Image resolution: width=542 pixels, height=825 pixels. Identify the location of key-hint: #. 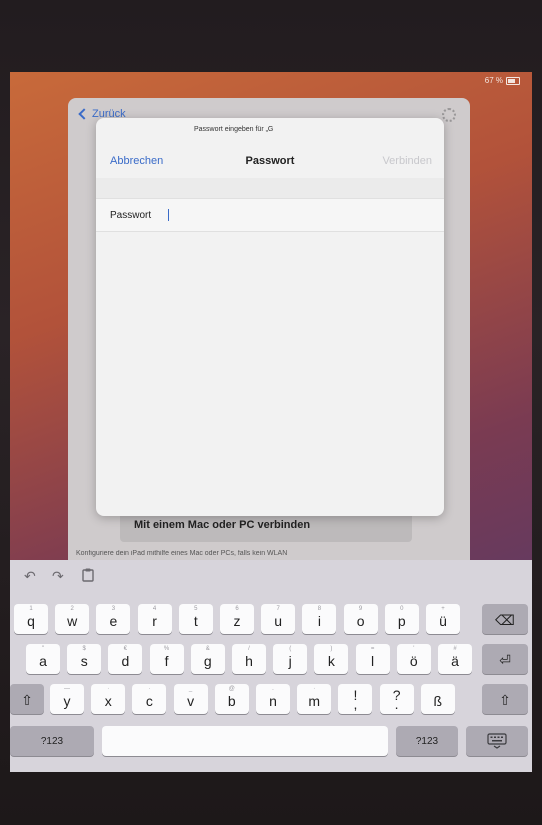
(455, 649).